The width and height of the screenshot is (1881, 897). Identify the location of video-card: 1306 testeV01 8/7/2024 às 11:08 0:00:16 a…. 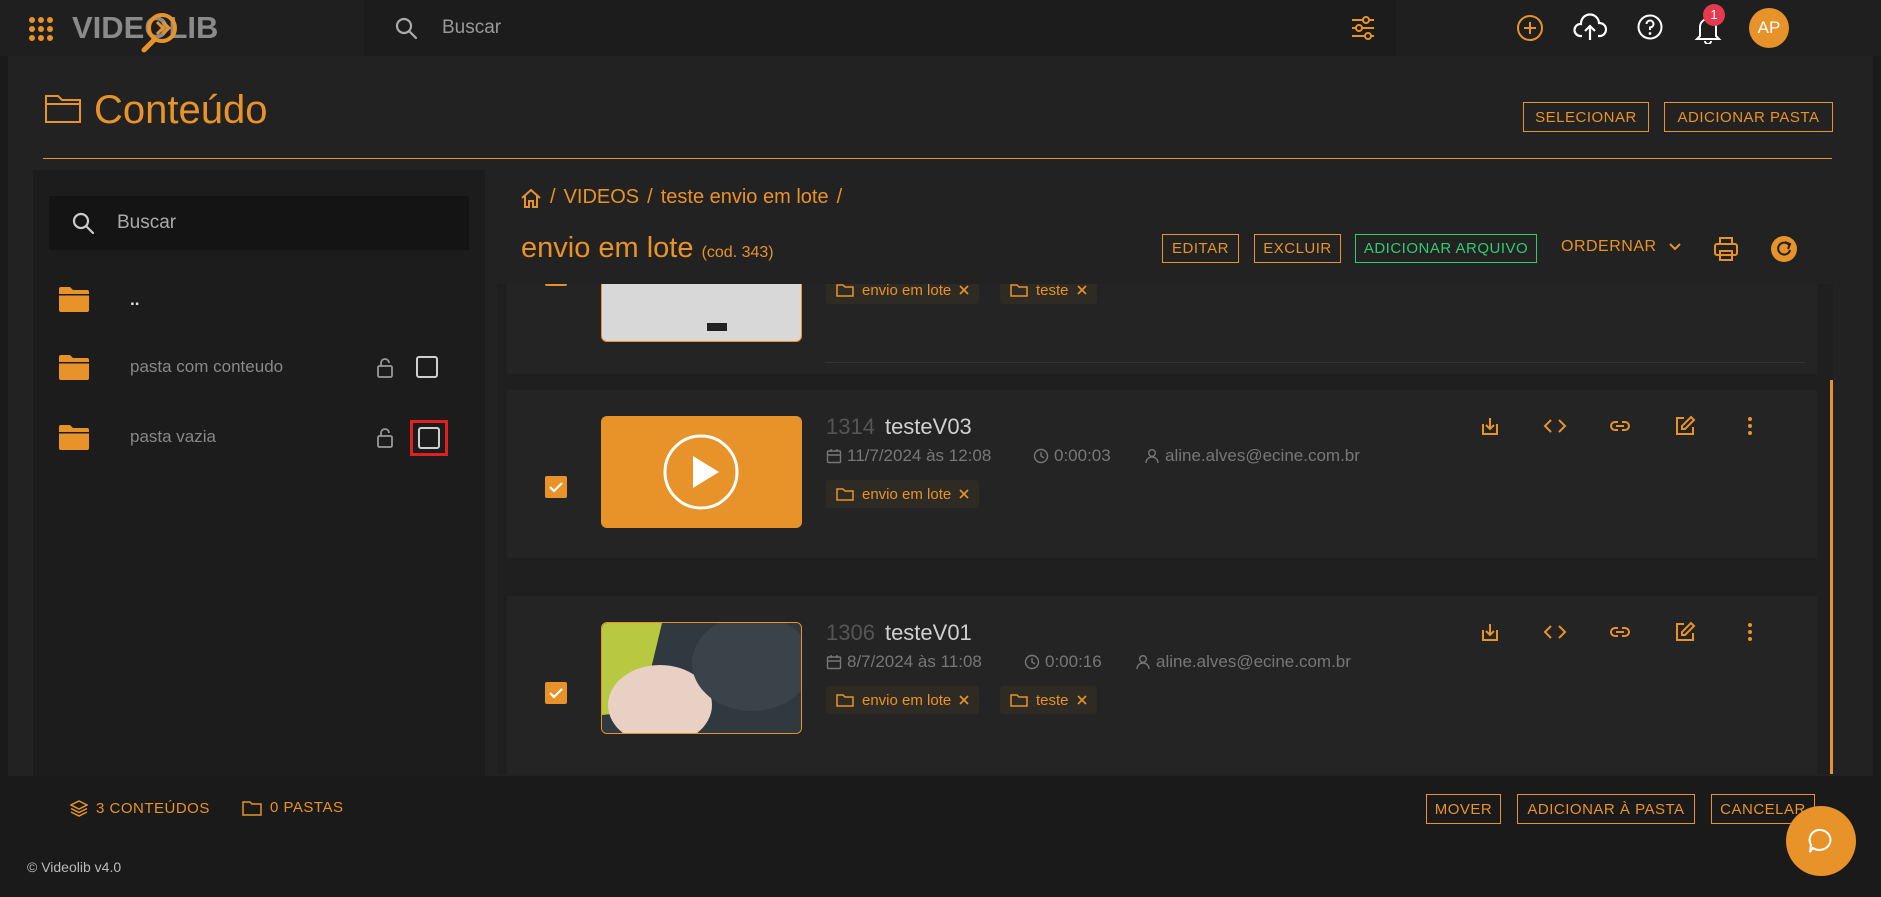
(1162, 685).